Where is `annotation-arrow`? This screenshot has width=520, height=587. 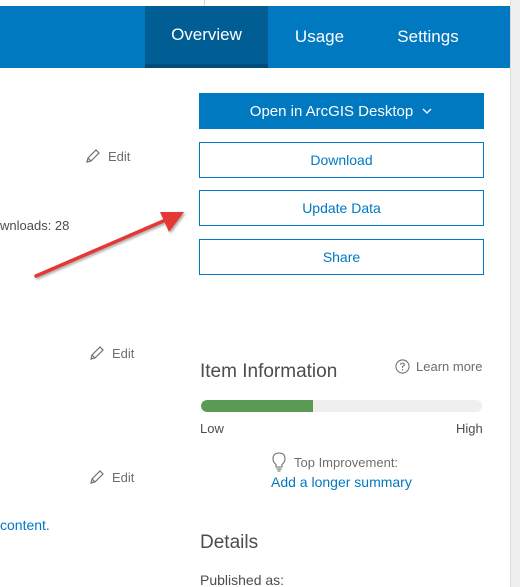
annotation-arrow is located at coordinates (109, 245).